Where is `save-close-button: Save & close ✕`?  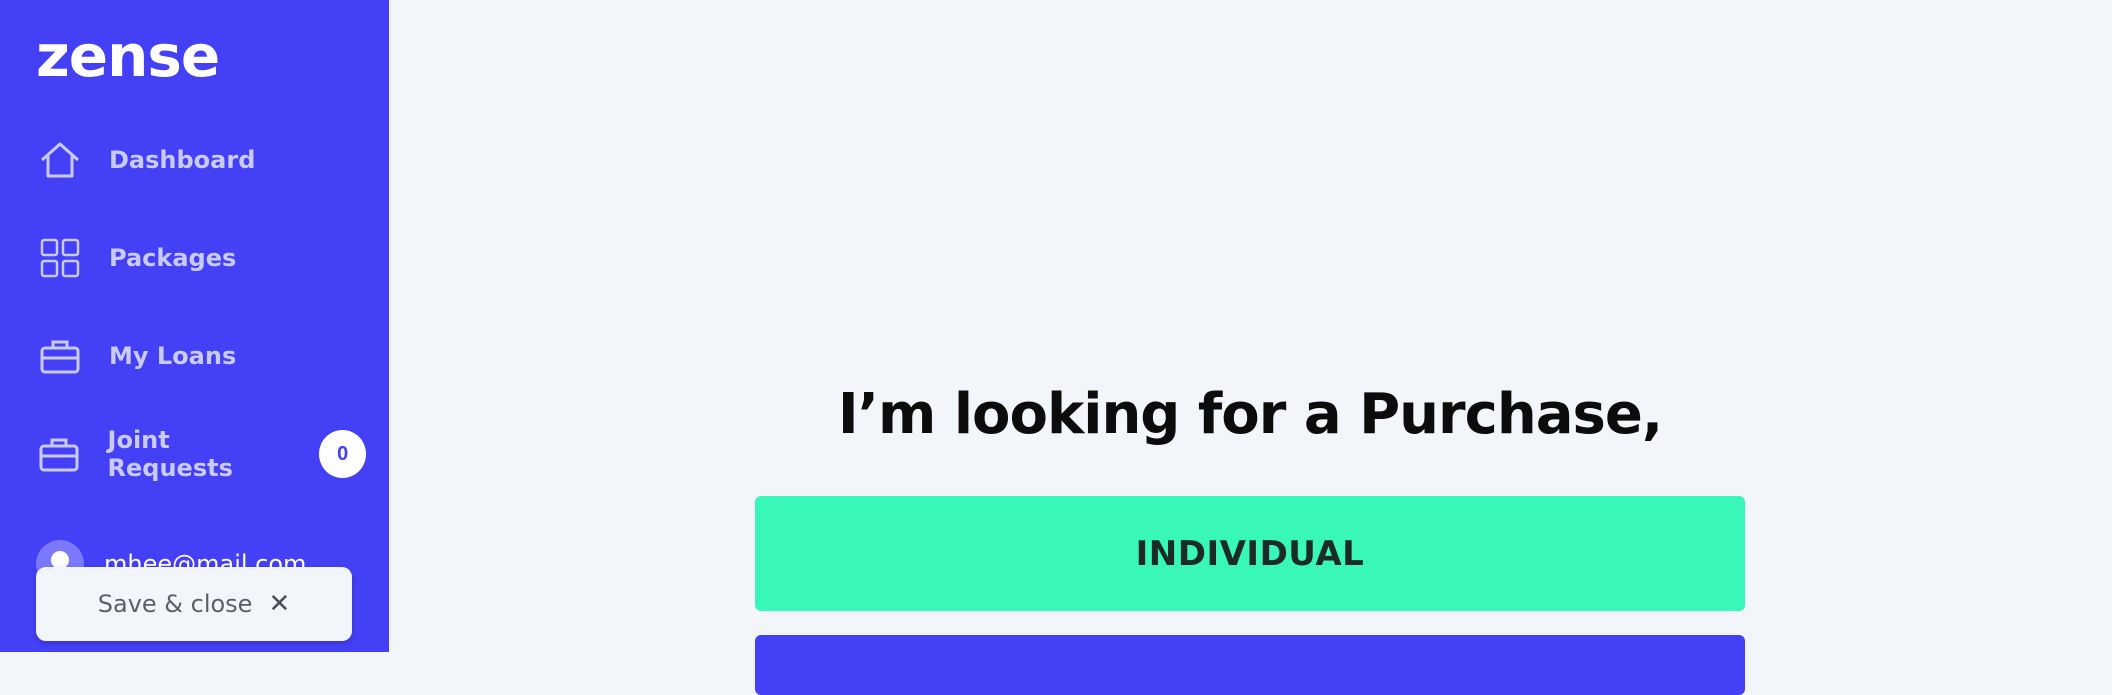 save-close-button: Save & close ✕ is located at coordinates (194, 604).